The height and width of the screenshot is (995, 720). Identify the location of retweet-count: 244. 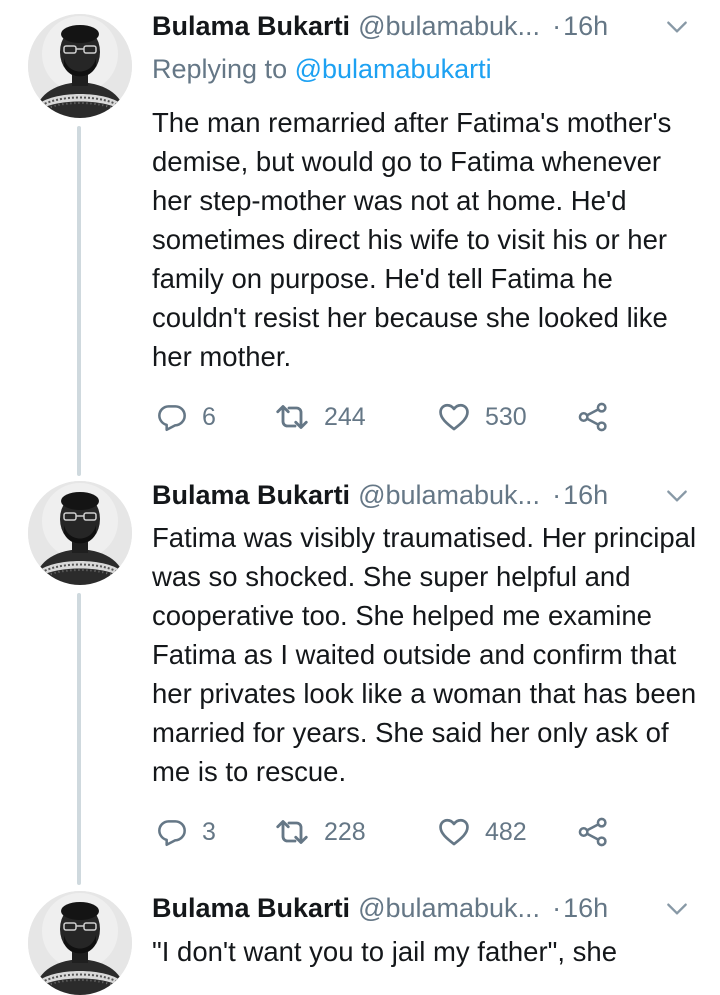
(345, 416).